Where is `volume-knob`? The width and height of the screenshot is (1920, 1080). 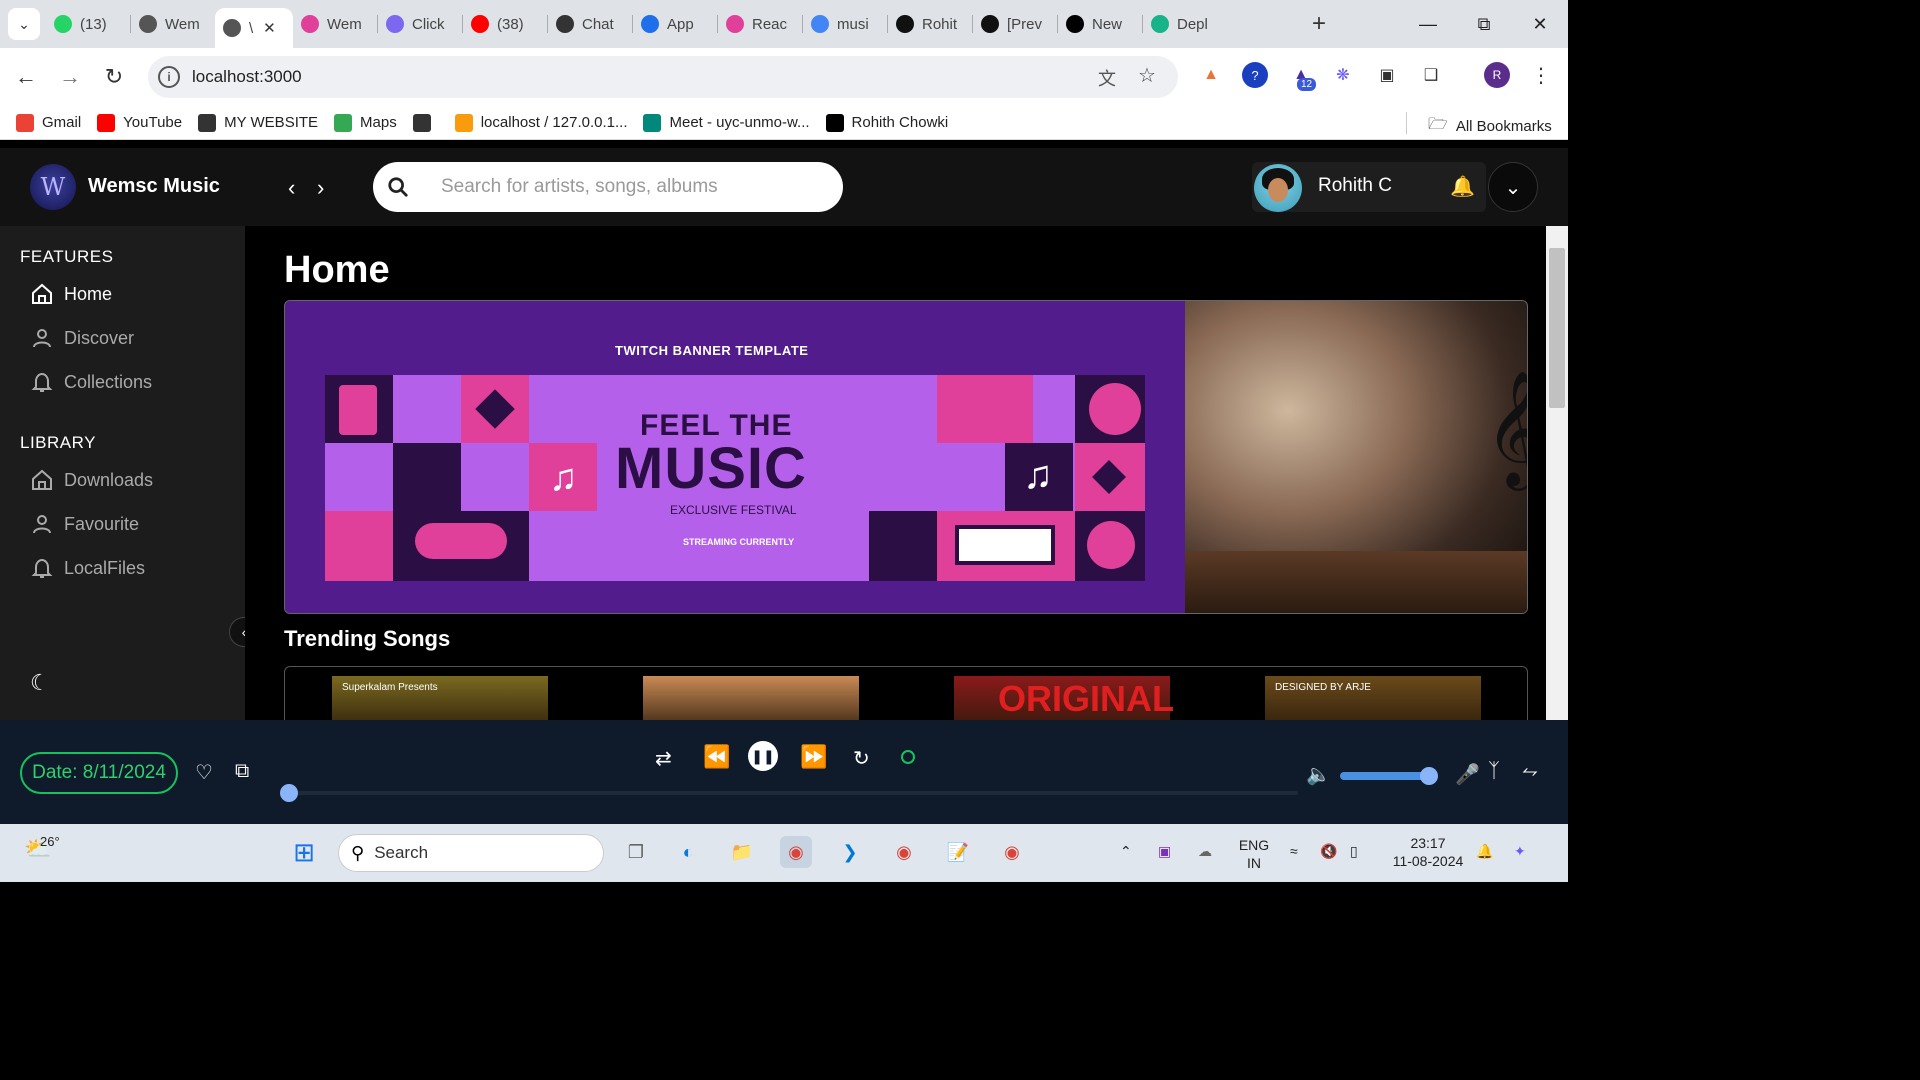 volume-knob is located at coordinates (1429, 776).